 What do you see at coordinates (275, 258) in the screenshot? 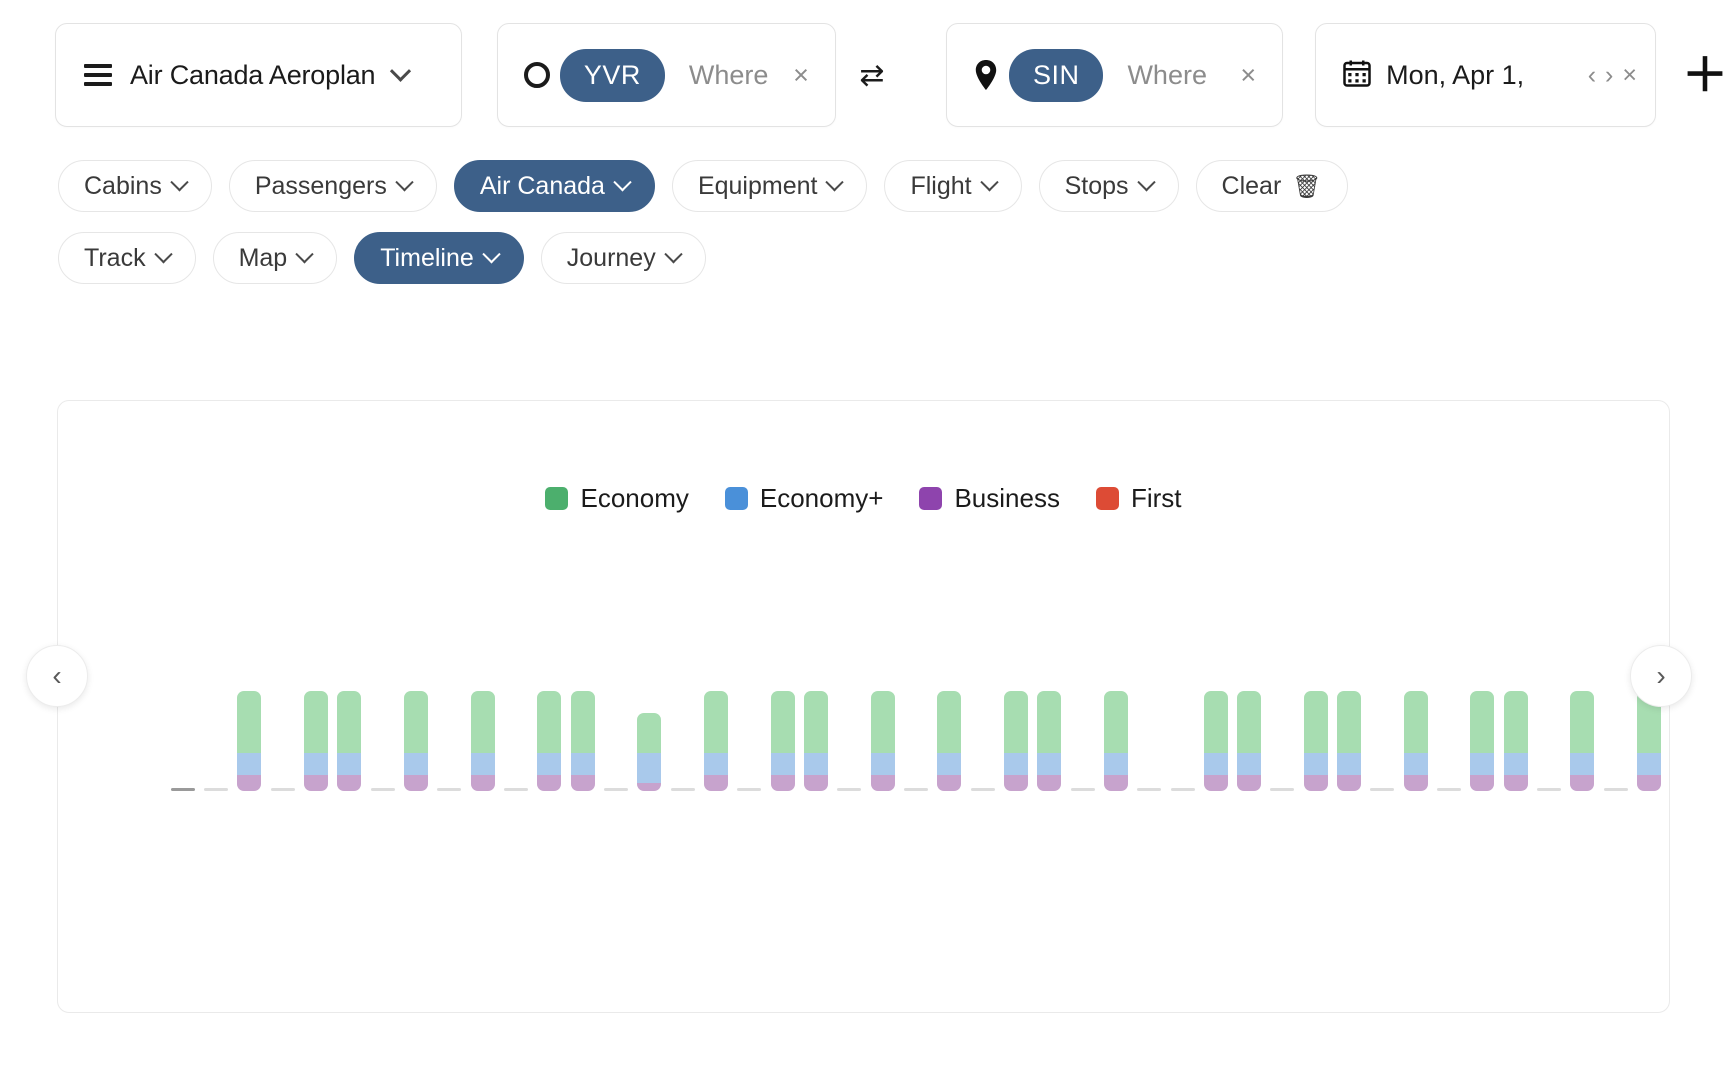
I see `view-map: Map` at bounding box center [275, 258].